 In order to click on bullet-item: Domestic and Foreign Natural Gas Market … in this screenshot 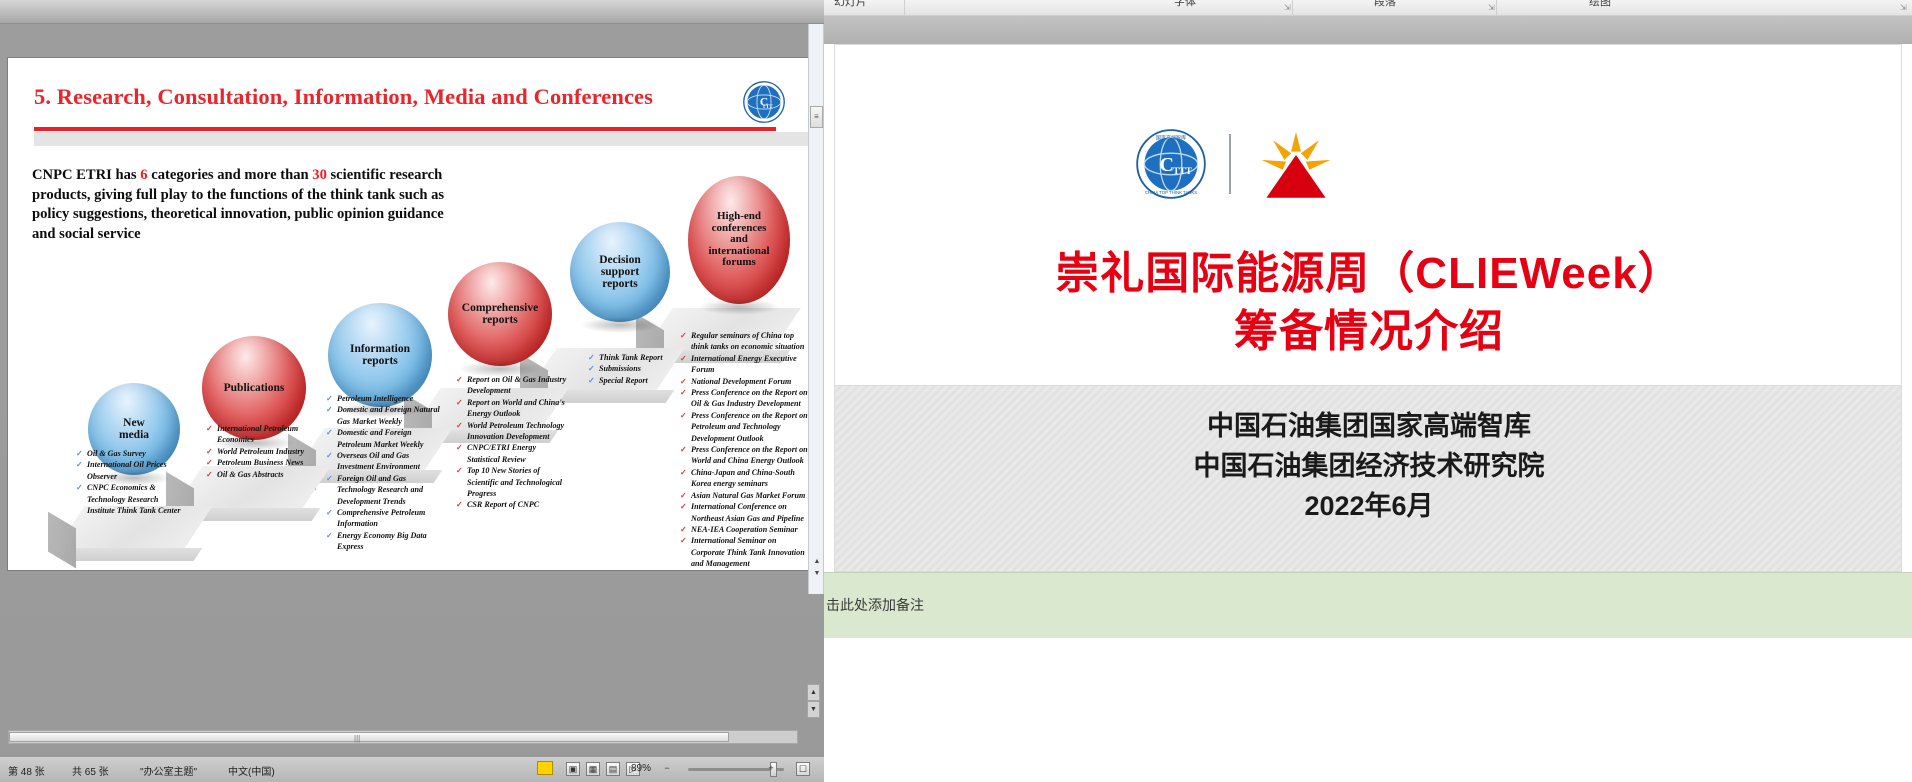, I will do `click(385, 415)`.